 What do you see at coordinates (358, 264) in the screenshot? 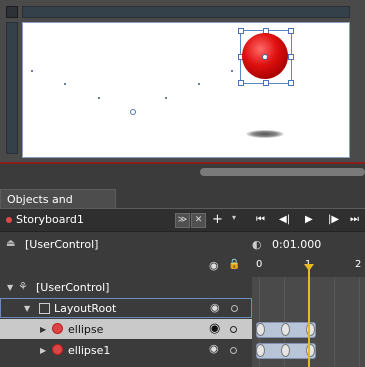
I see `ruler-tick-label: 2` at bounding box center [358, 264].